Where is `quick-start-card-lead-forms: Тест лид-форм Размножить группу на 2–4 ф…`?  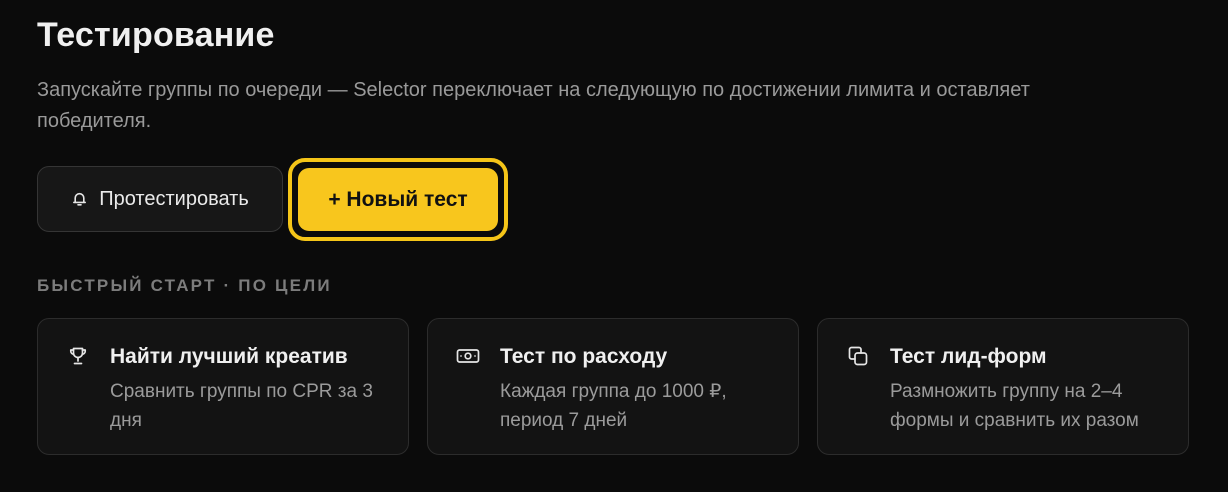 quick-start-card-lead-forms: Тест лид-форм Размножить группу на 2–4 ф… is located at coordinates (1003, 386).